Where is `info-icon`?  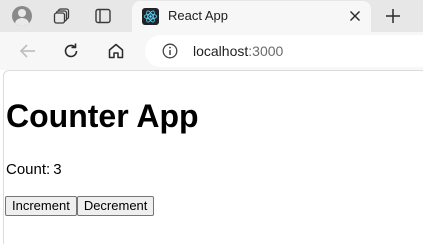 info-icon is located at coordinates (170, 51).